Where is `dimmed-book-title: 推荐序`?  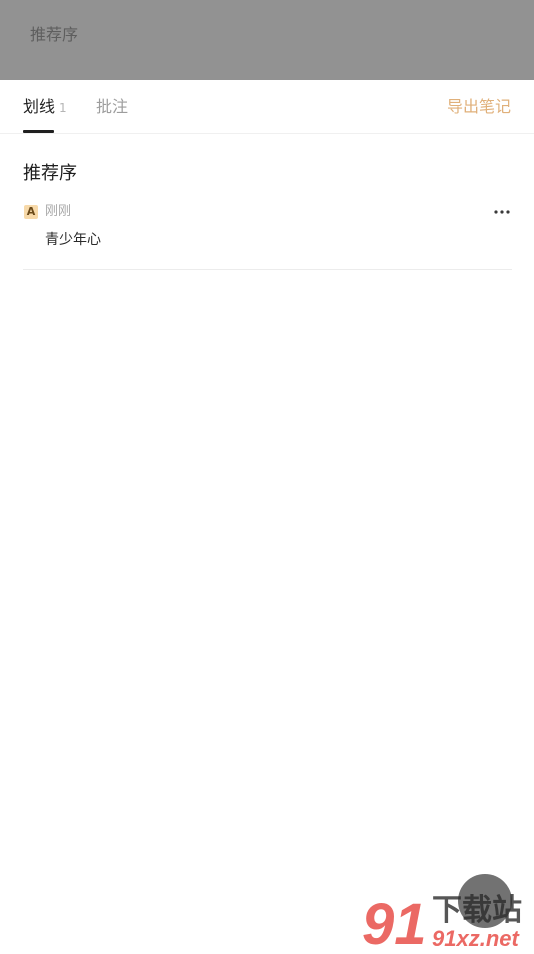
dimmed-book-title: 推荐序 is located at coordinates (54, 34).